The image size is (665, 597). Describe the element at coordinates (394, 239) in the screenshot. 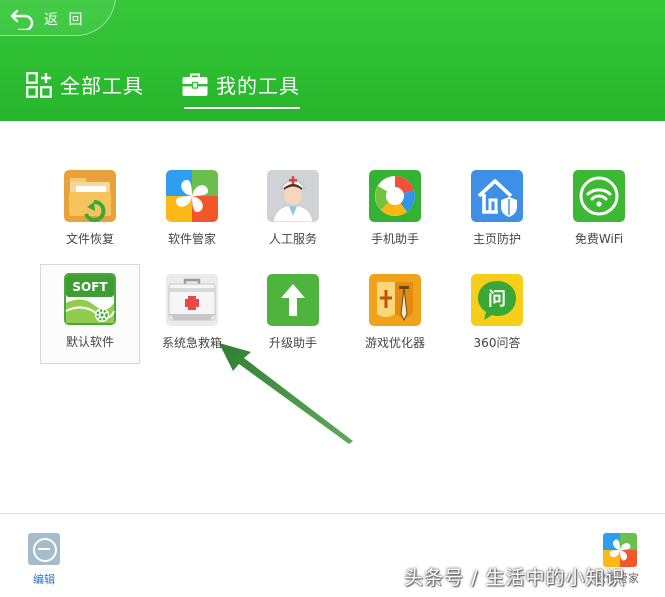

I see `tool-phone-assistant-label: 手机助手` at that location.